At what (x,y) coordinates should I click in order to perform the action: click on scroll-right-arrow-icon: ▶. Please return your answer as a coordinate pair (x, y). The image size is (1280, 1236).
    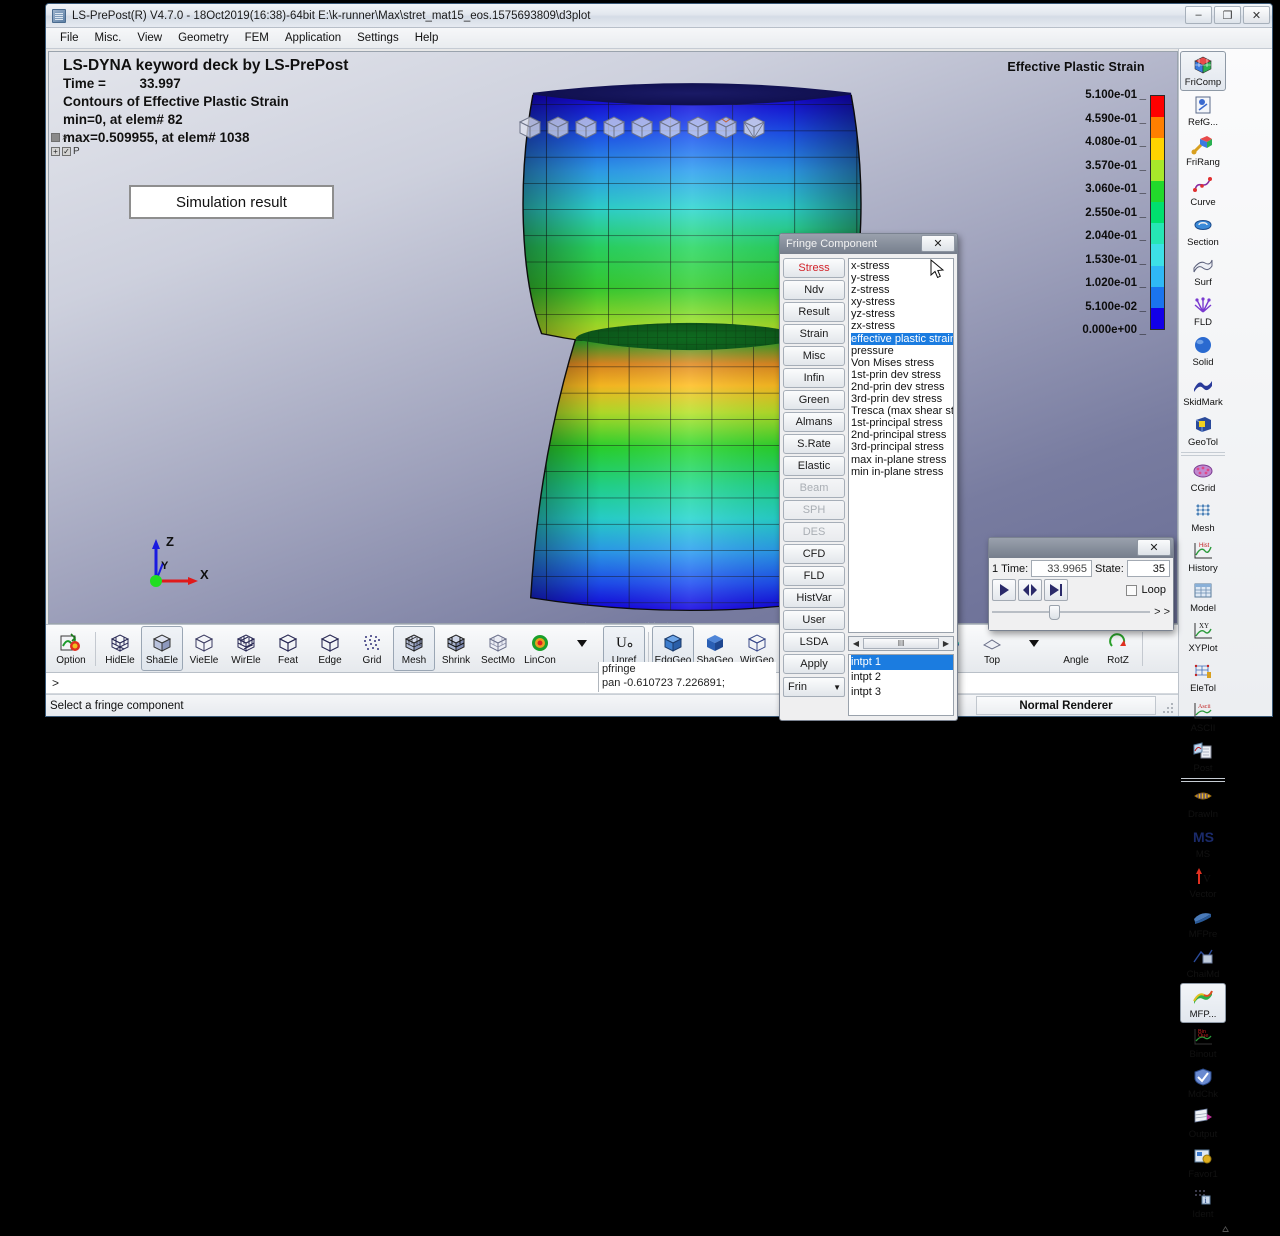
    Looking at the image, I should click on (946, 643).